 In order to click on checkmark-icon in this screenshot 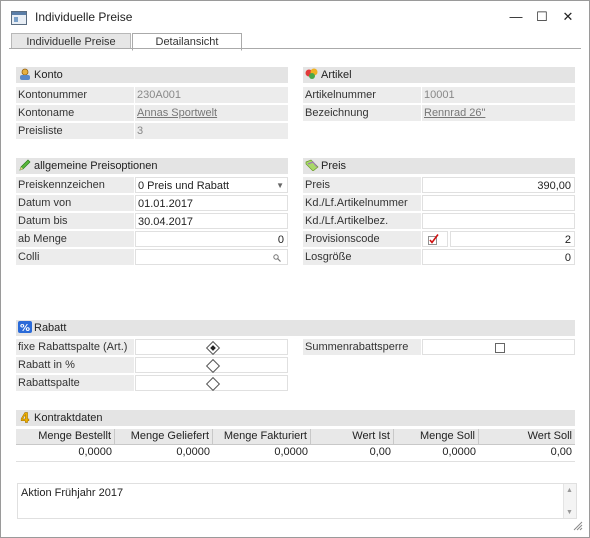, I will do `click(434, 239)`.